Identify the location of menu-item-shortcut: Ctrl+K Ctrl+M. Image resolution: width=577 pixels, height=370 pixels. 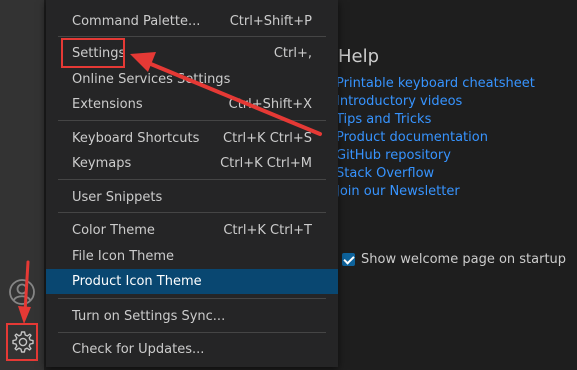
(266, 163).